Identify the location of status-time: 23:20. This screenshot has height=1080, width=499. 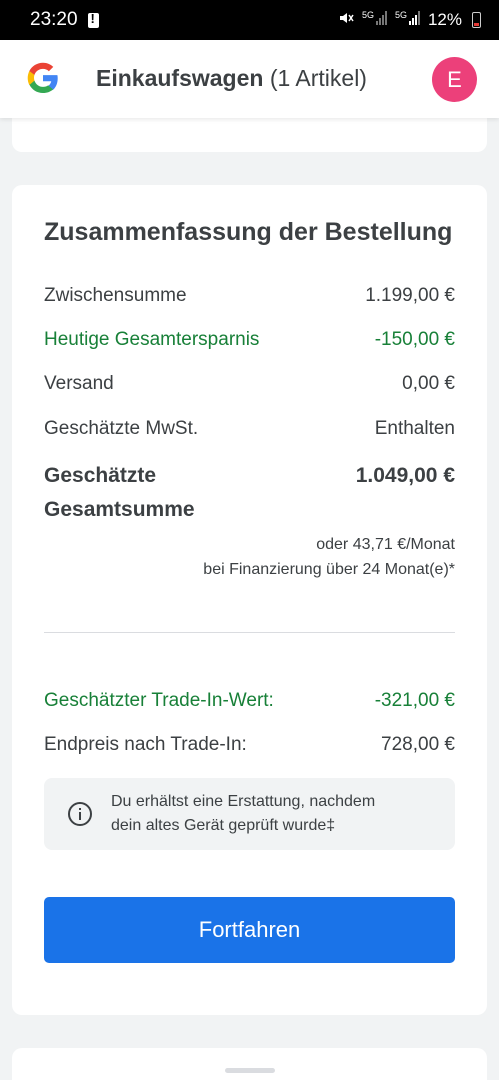
(54, 19).